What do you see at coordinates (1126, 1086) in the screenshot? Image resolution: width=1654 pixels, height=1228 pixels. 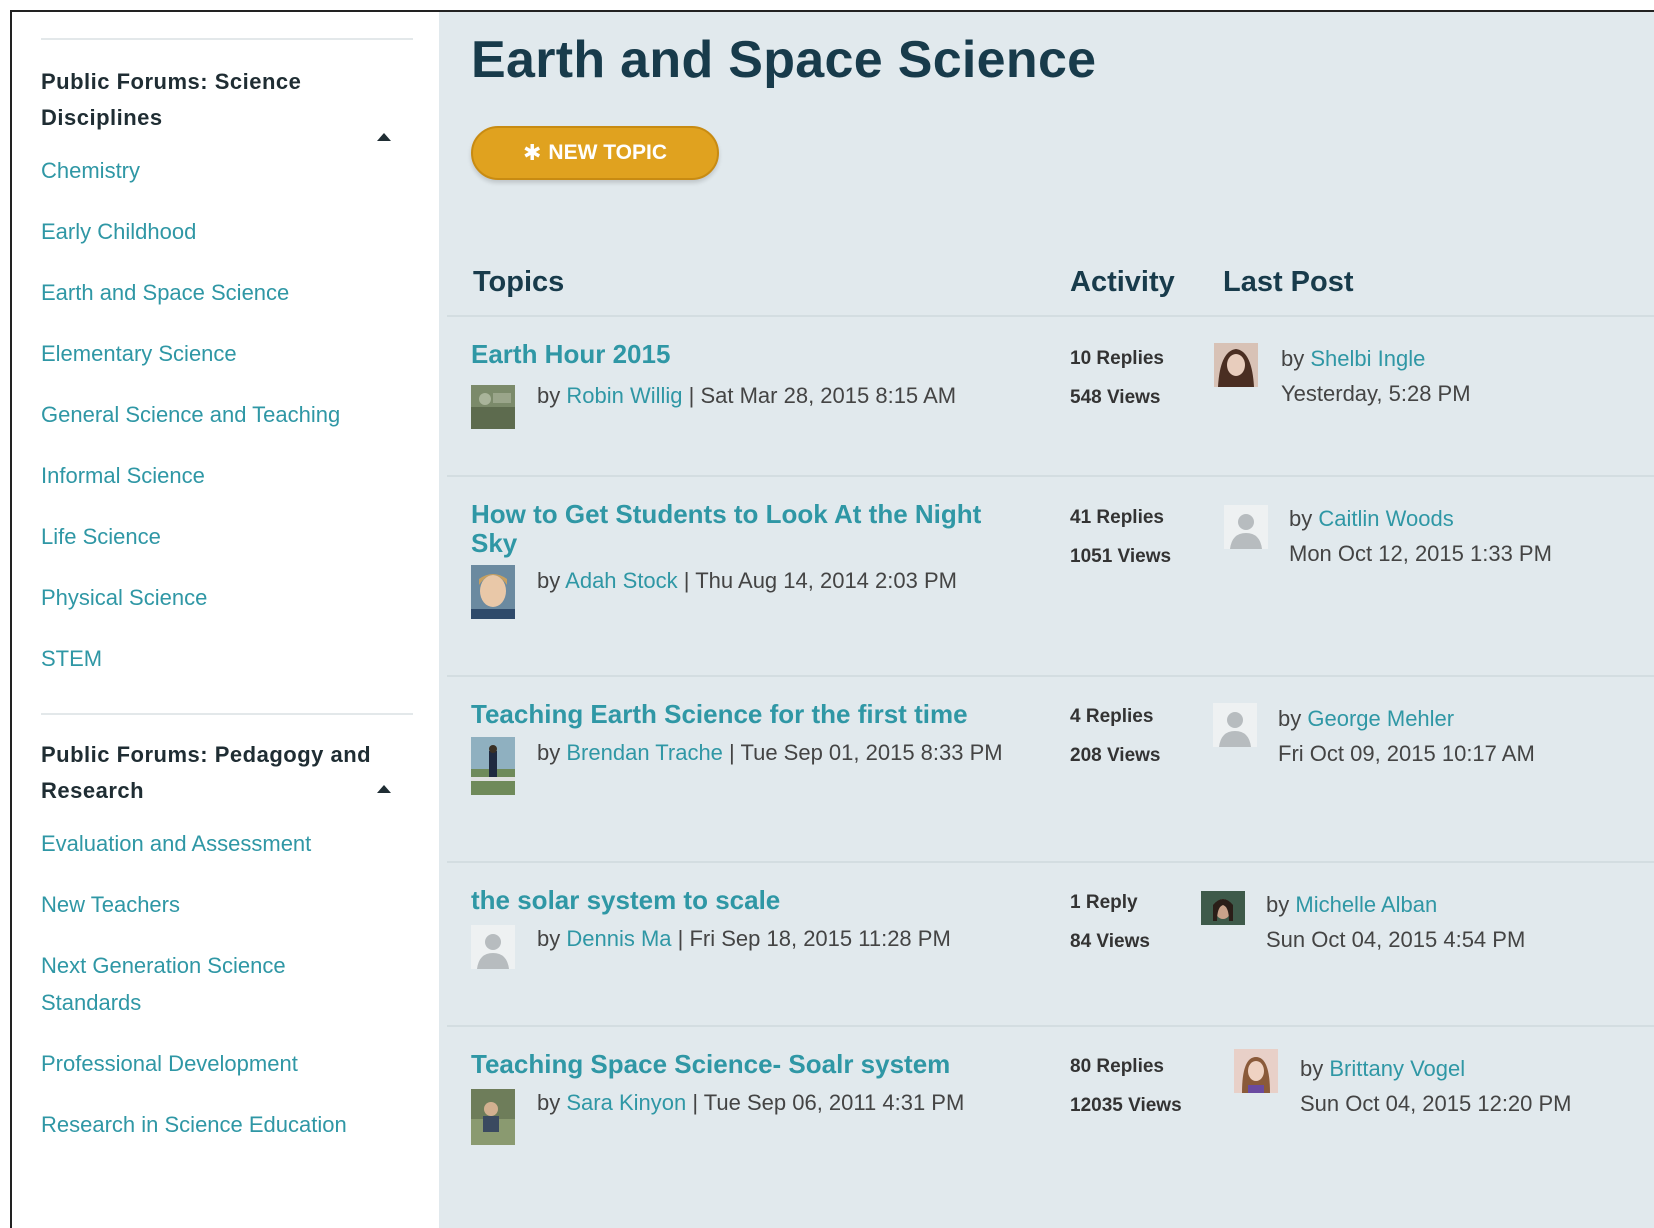 I see `activity-stats: 80 Replies 12035 Views` at bounding box center [1126, 1086].